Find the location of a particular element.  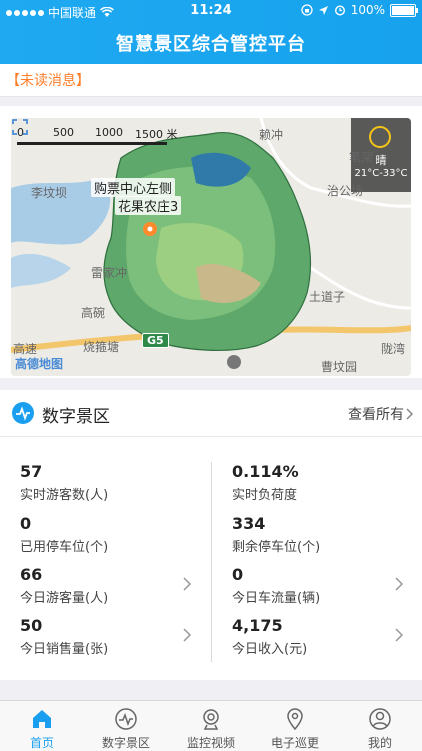

sun-icon is located at coordinates (380, 137).